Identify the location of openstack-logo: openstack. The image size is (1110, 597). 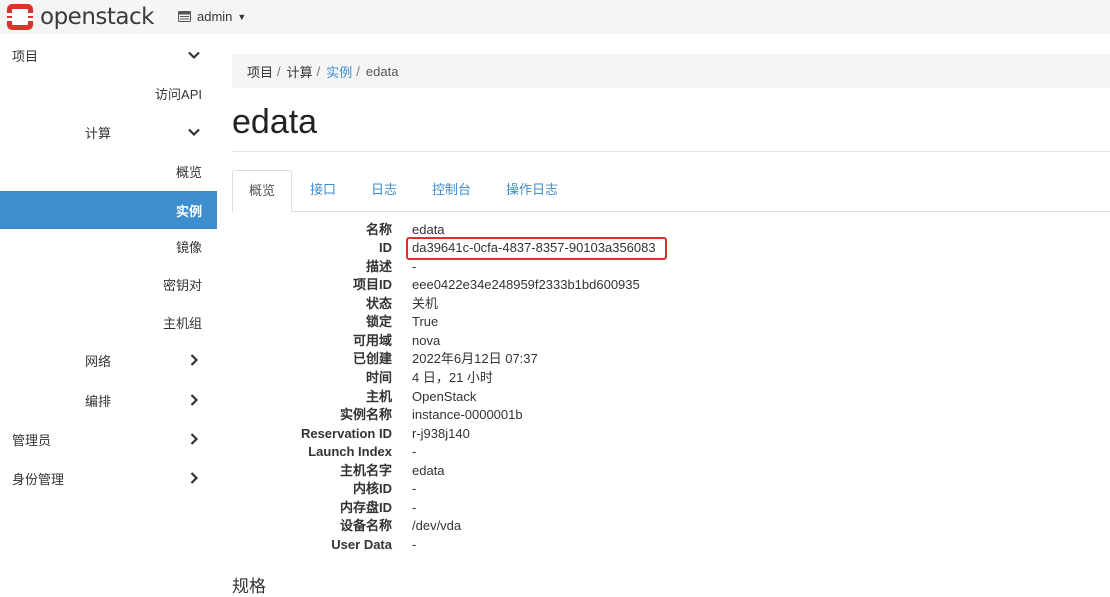
(80, 17).